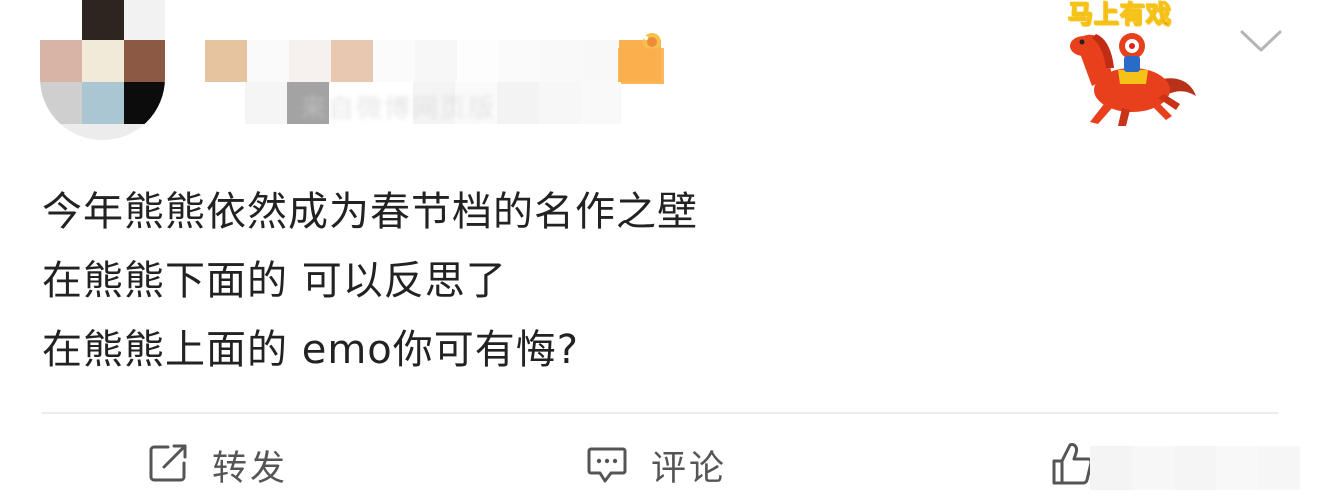  What do you see at coordinates (168, 465) in the screenshot?
I see `repost-icon` at bounding box center [168, 465].